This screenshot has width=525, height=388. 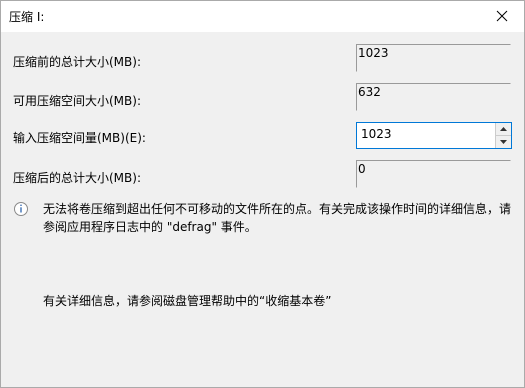 What do you see at coordinates (433, 58) in the screenshot?
I see `total-size-before-field: 1023` at bounding box center [433, 58].